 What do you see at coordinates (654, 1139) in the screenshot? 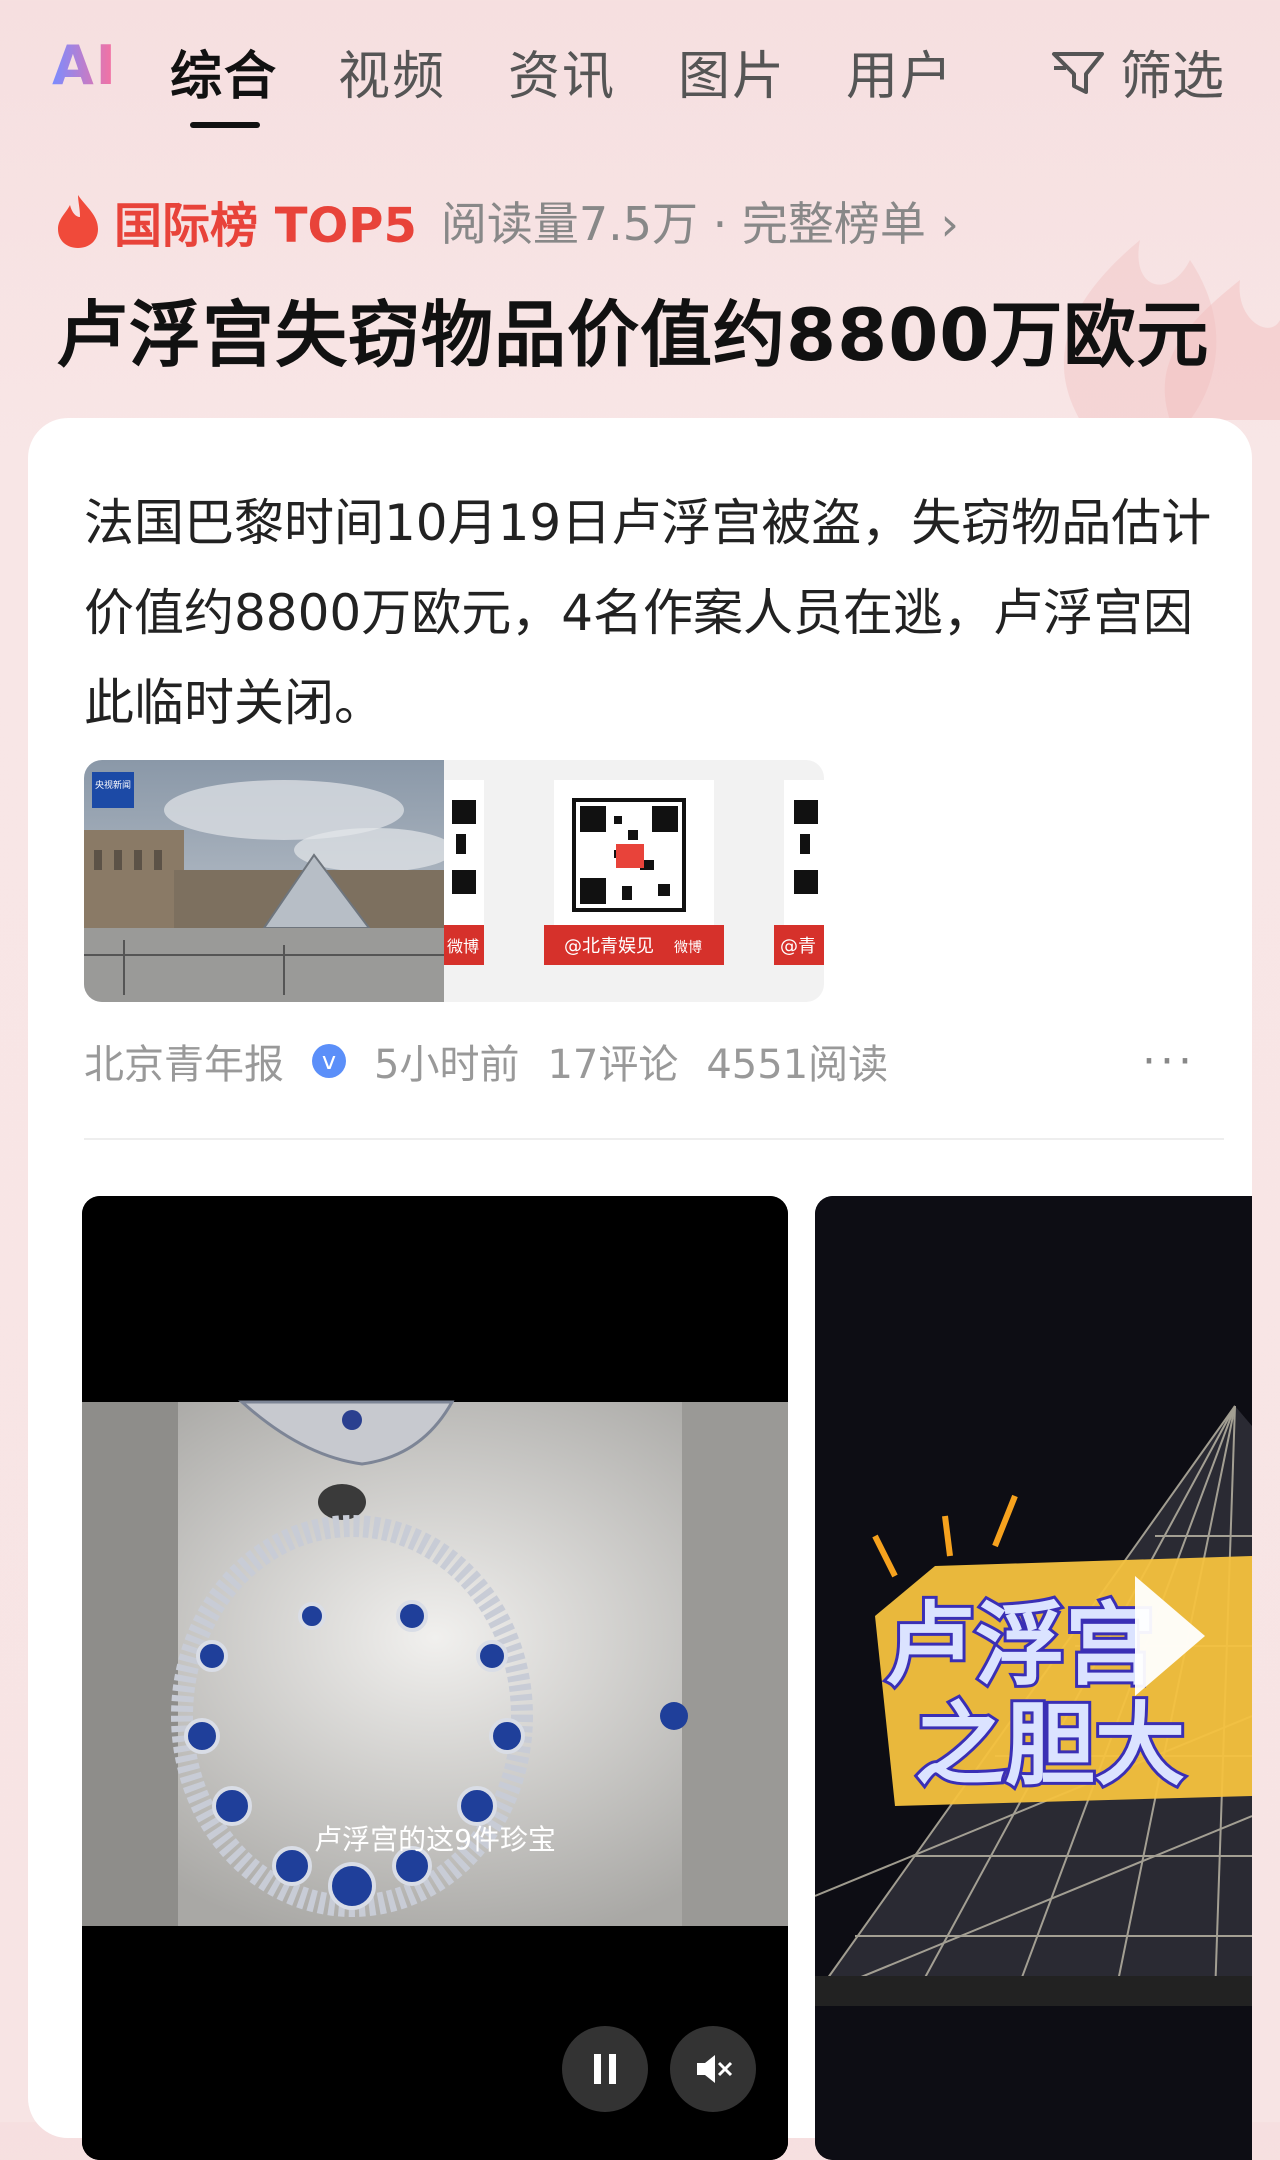
I see `divider` at bounding box center [654, 1139].